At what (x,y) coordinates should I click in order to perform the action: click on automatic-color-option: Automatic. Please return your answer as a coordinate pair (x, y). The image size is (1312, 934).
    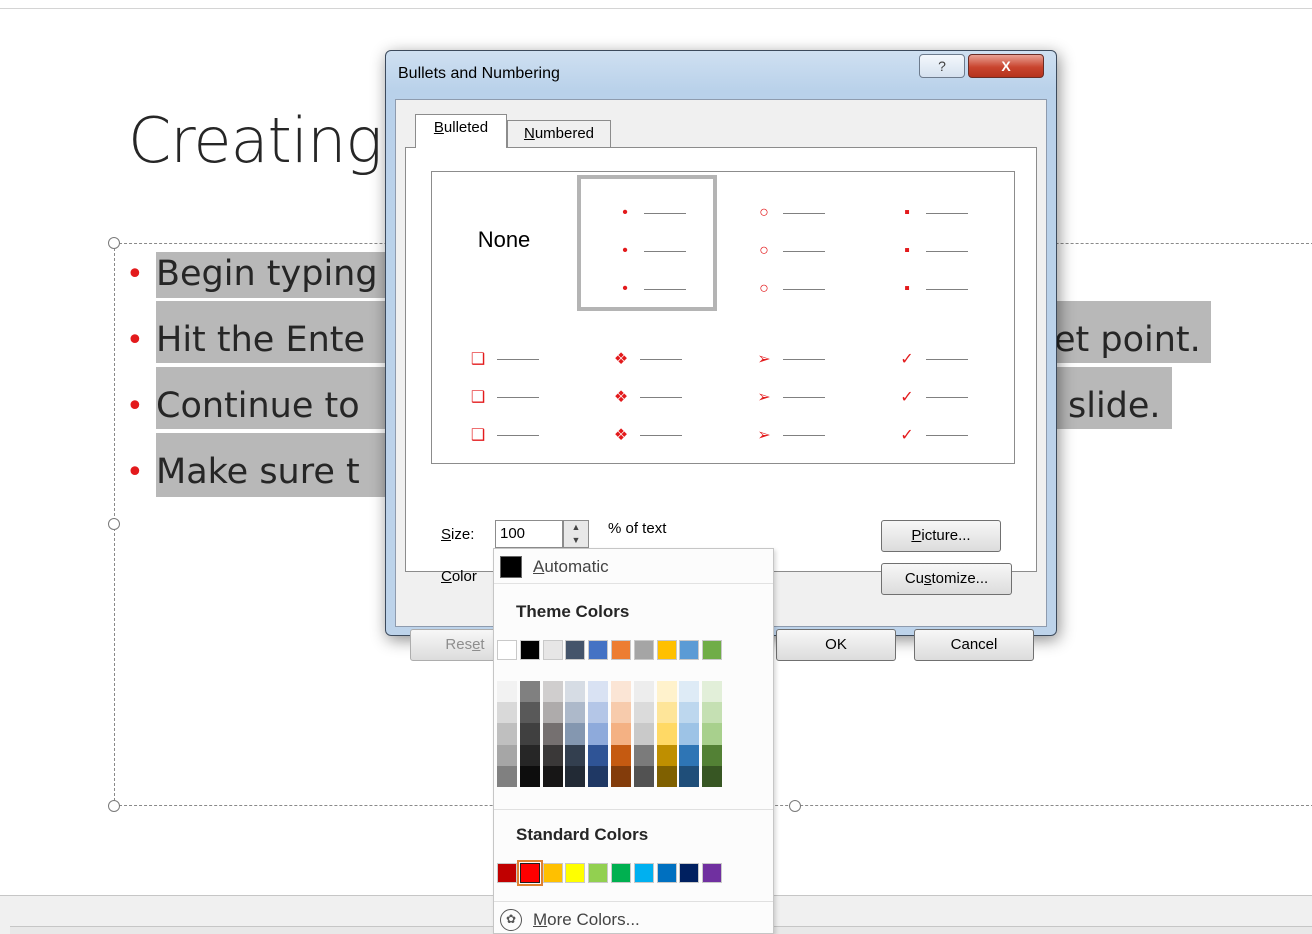
    Looking at the image, I should click on (633, 567).